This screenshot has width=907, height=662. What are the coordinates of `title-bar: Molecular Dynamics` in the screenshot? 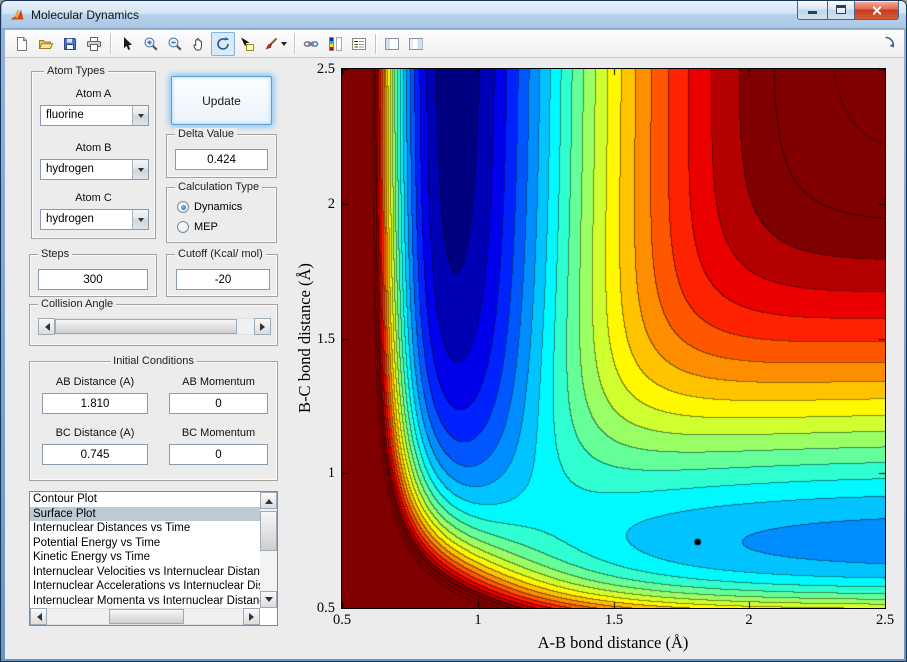 It's located at (454, 15).